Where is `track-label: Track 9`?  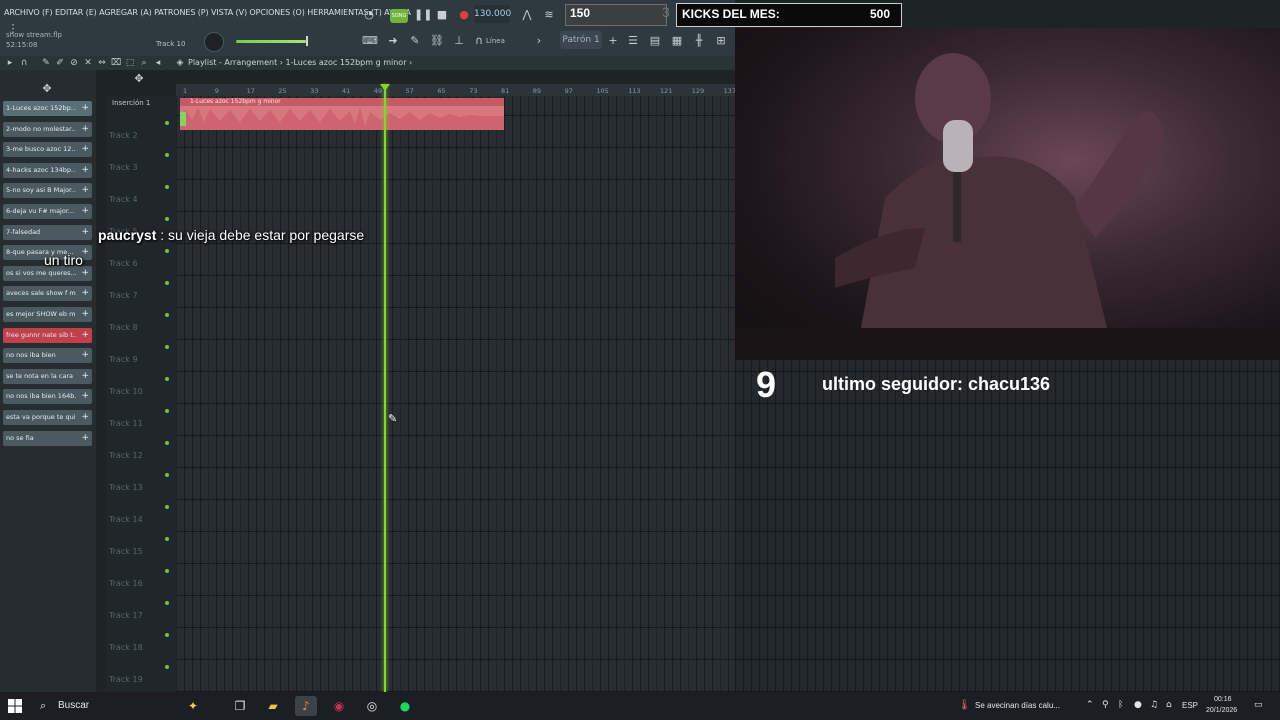 track-label: Track 9 is located at coordinates (123, 359).